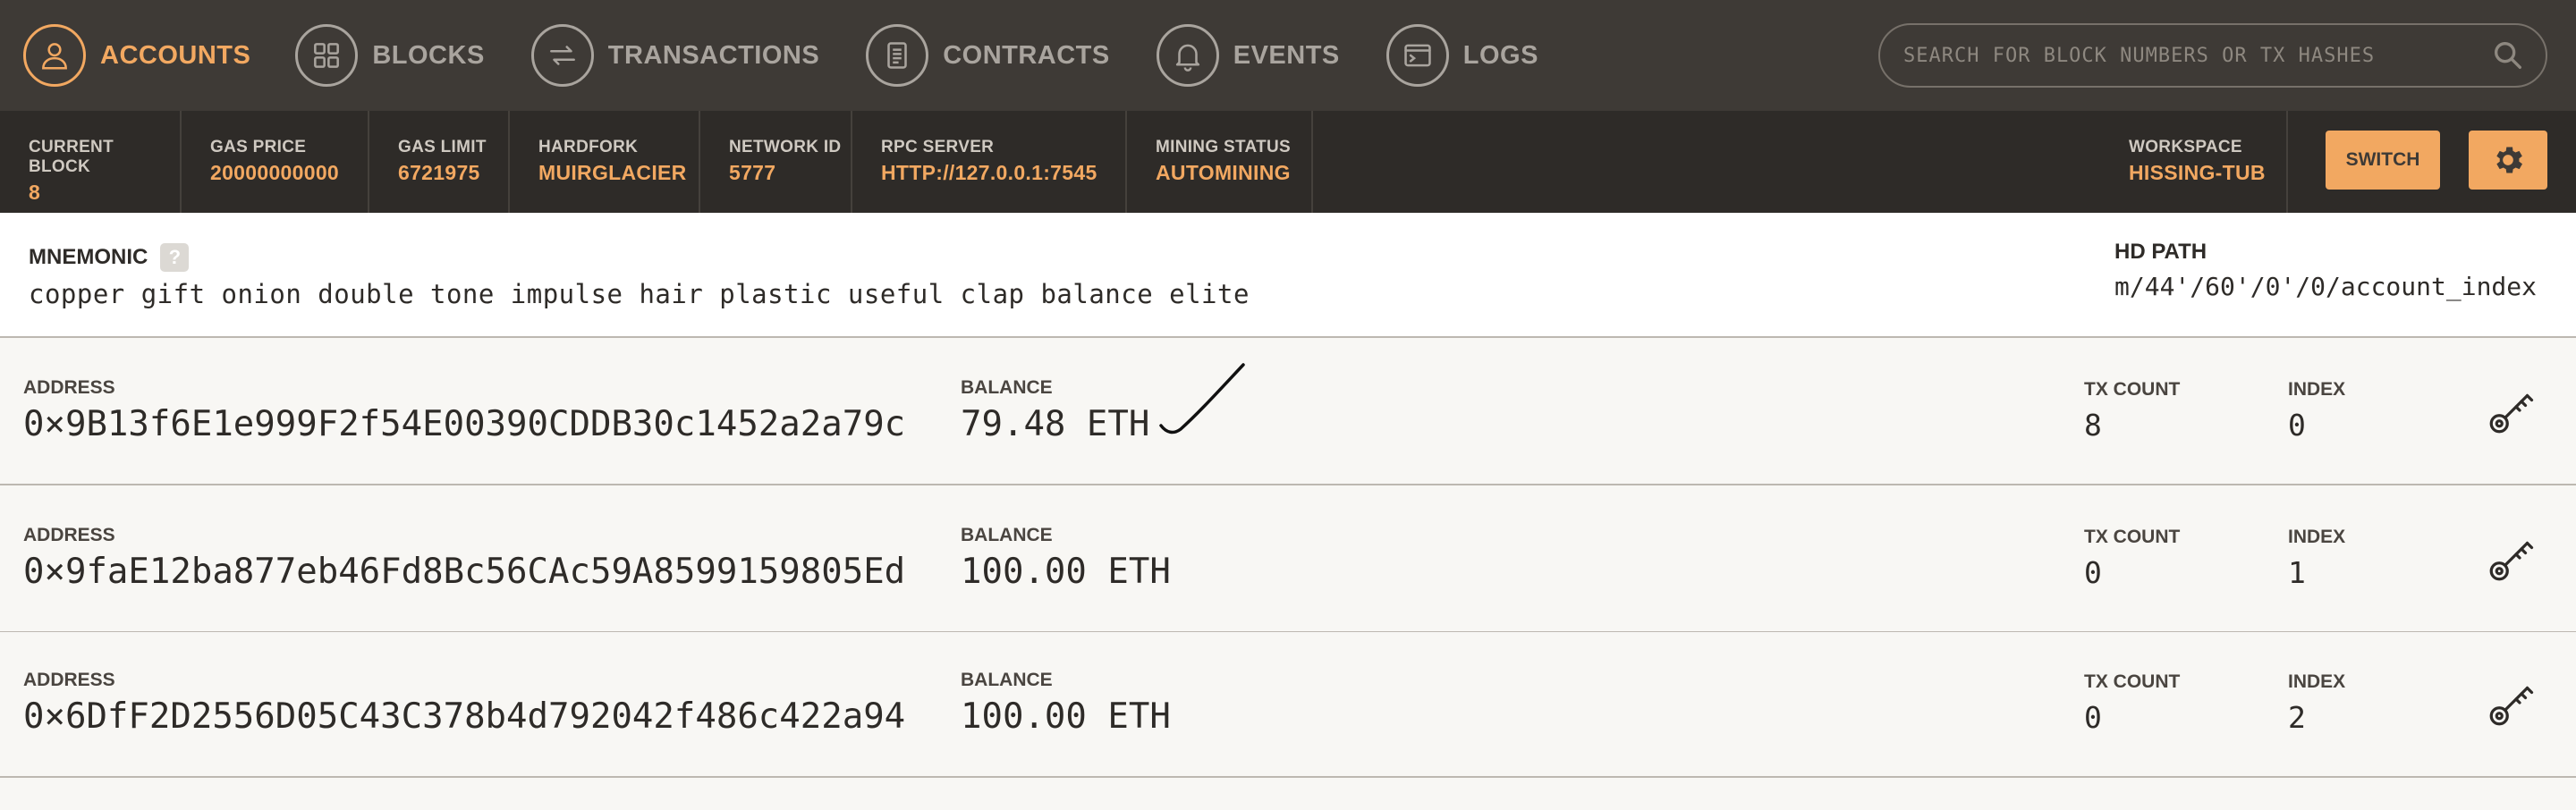 The height and width of the screenshot is (810, 2576). I want to click on stat-value: HISSING-TUB, so click(2197, 172).